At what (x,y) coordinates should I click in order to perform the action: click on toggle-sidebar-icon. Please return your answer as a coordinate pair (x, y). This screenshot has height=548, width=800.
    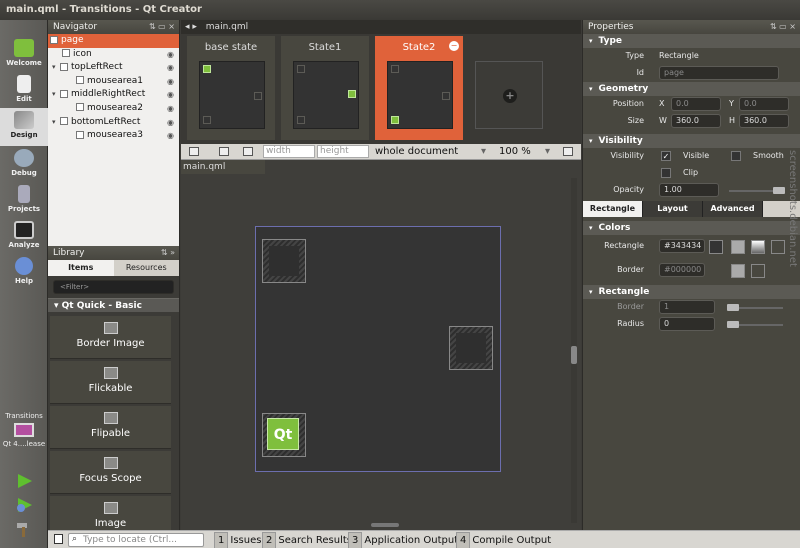
    Looking at the image, I should click on (58, 539).